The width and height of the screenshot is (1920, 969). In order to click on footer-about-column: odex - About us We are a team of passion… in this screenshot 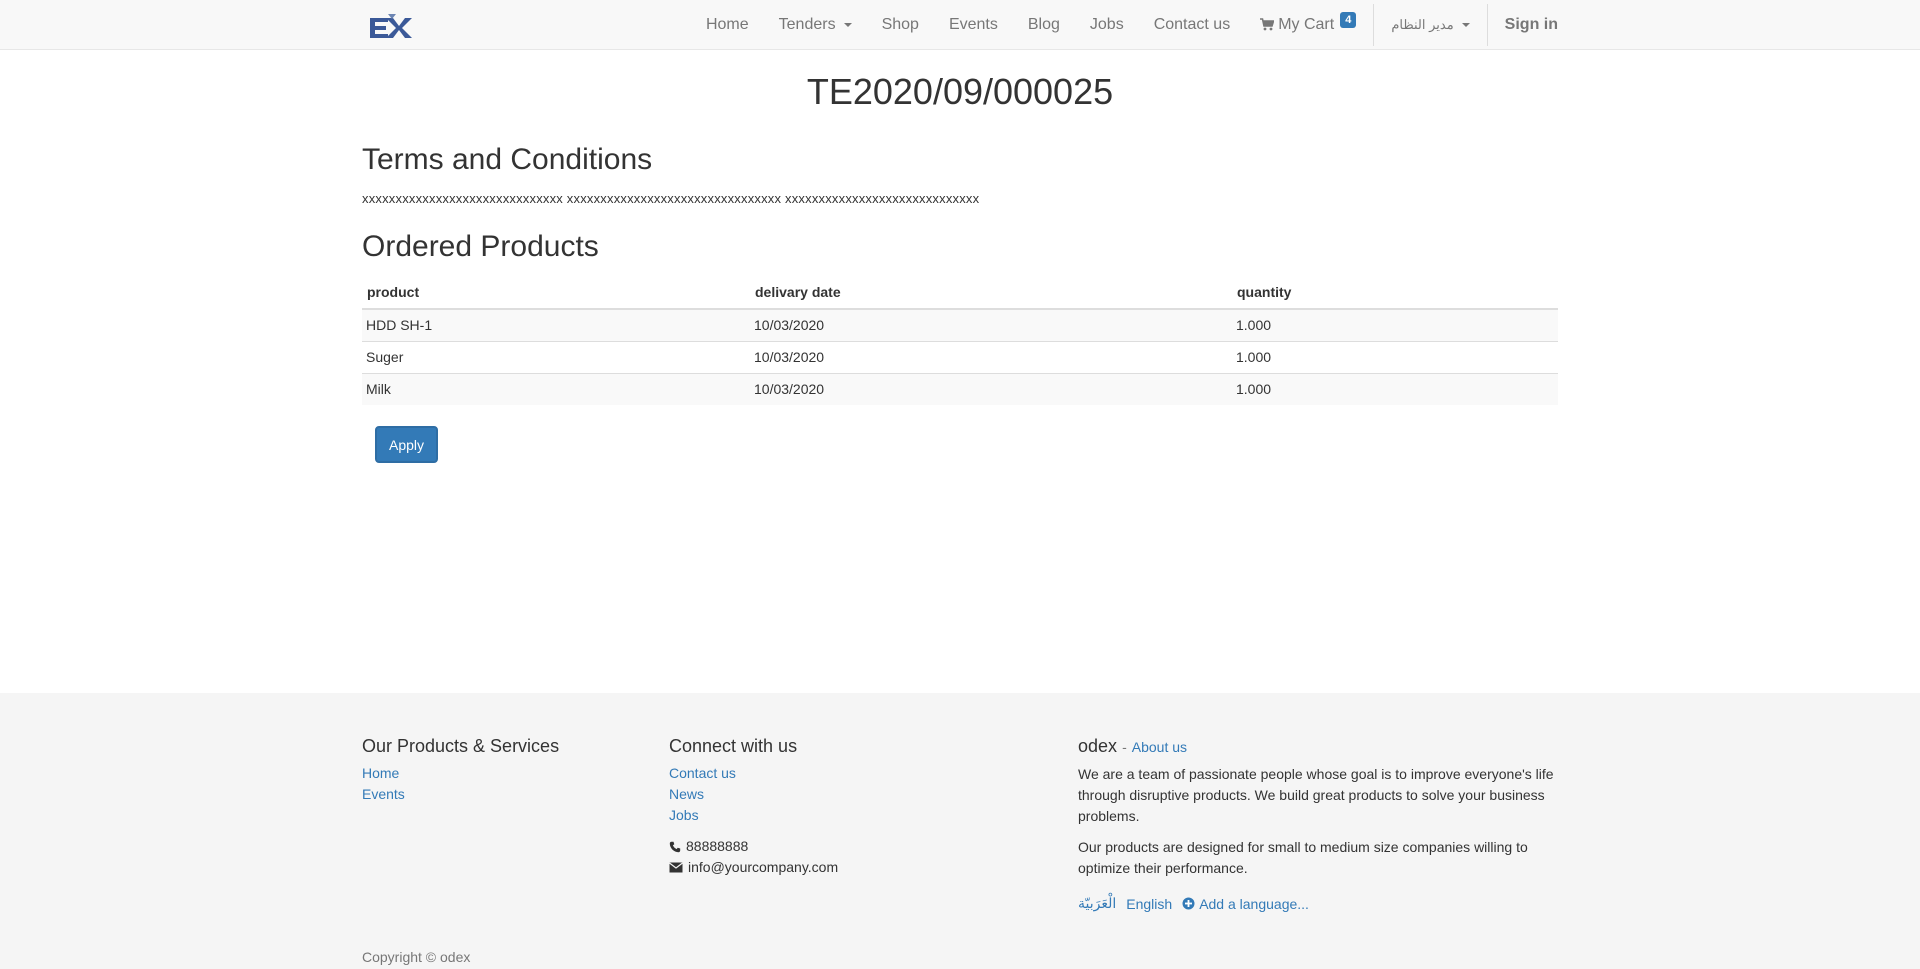, I will do `click(1318, 822)`.